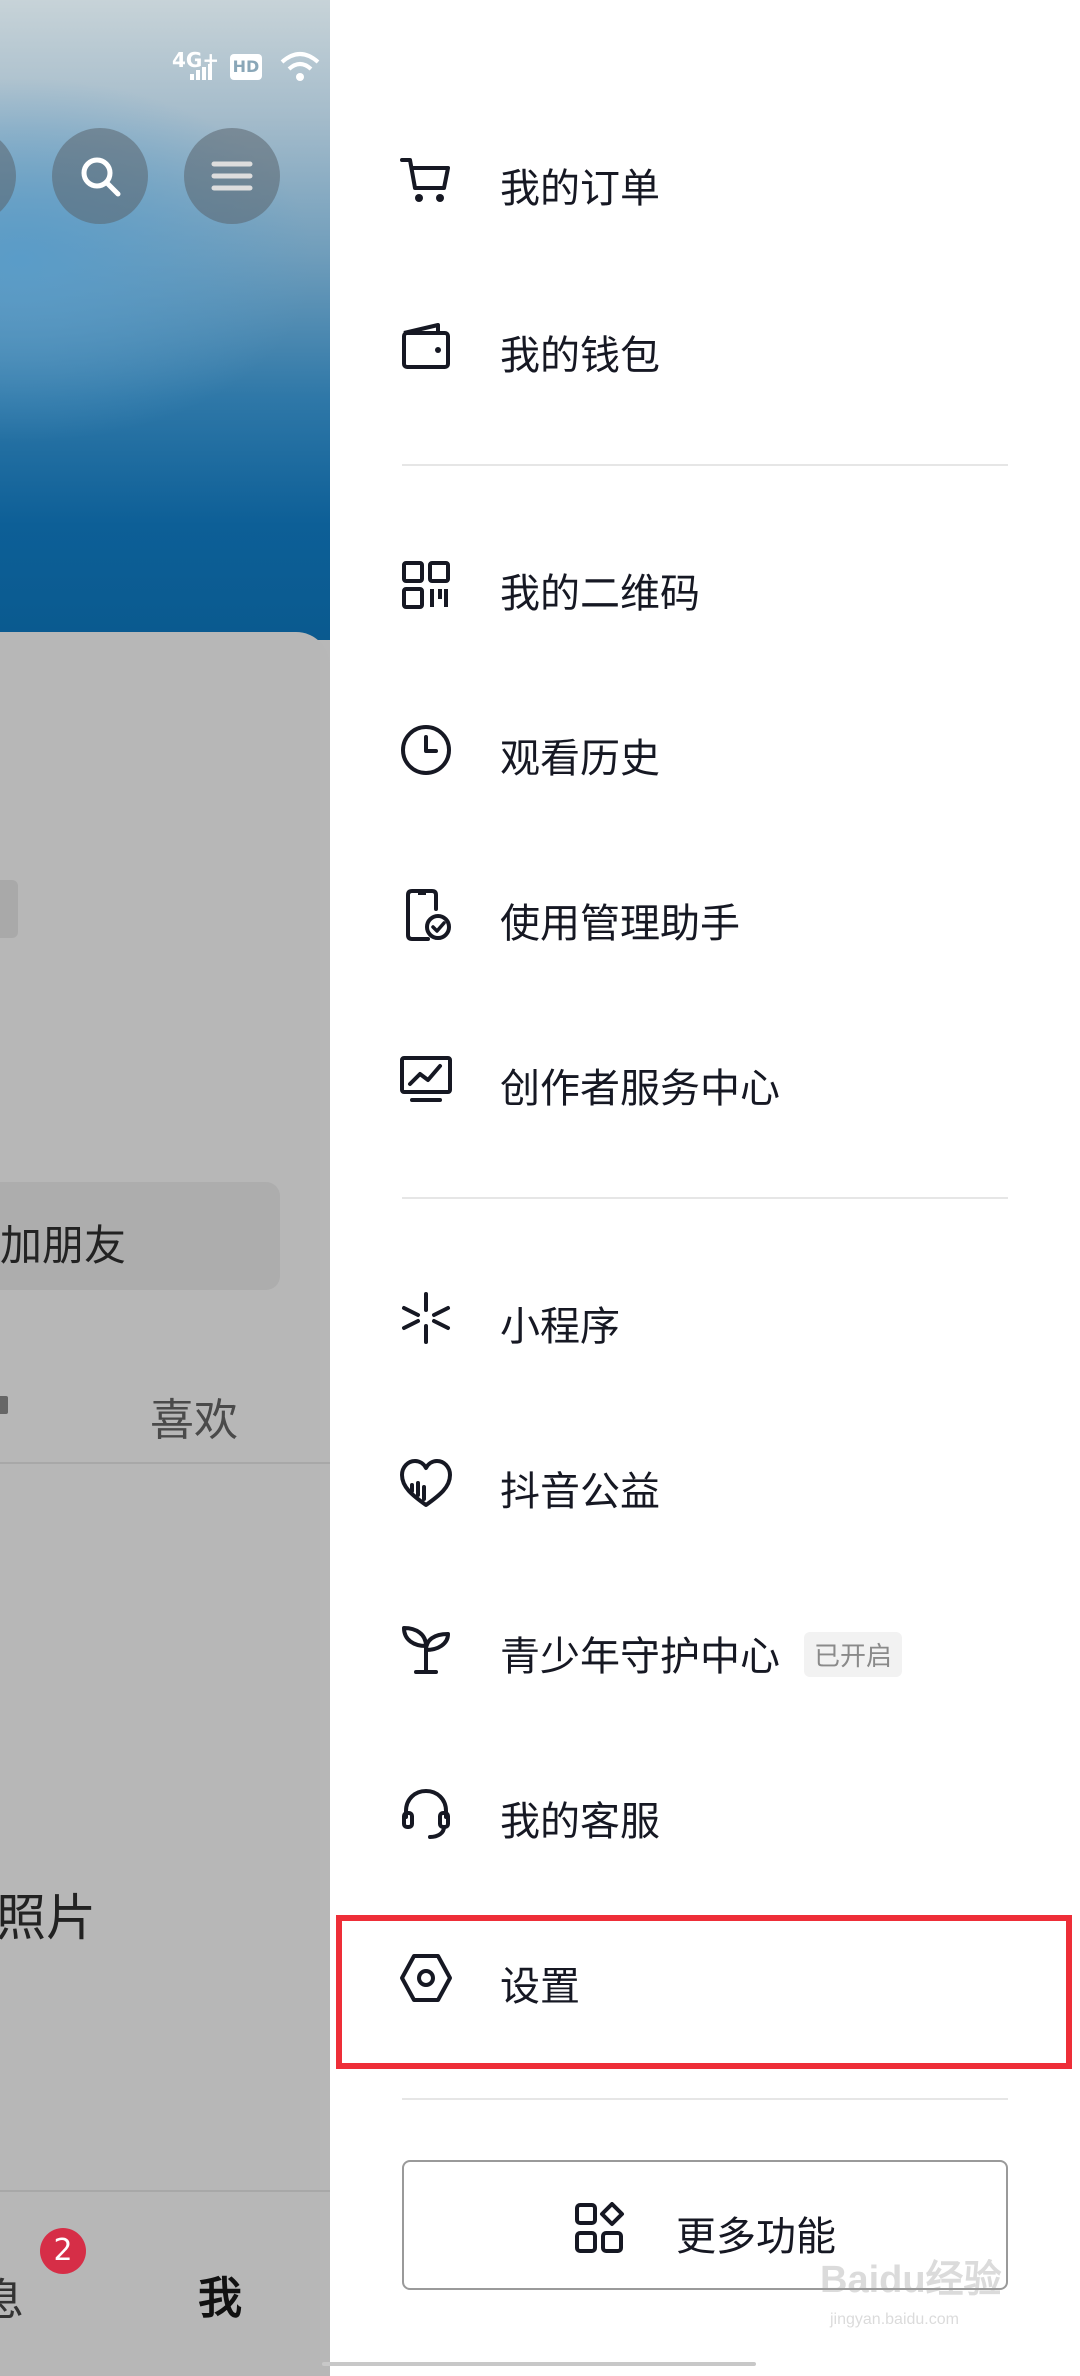 This screenshot has width=1080, height=2376. I want to click on menu-item-customer-service: 我的客服, so click(705, 1813).